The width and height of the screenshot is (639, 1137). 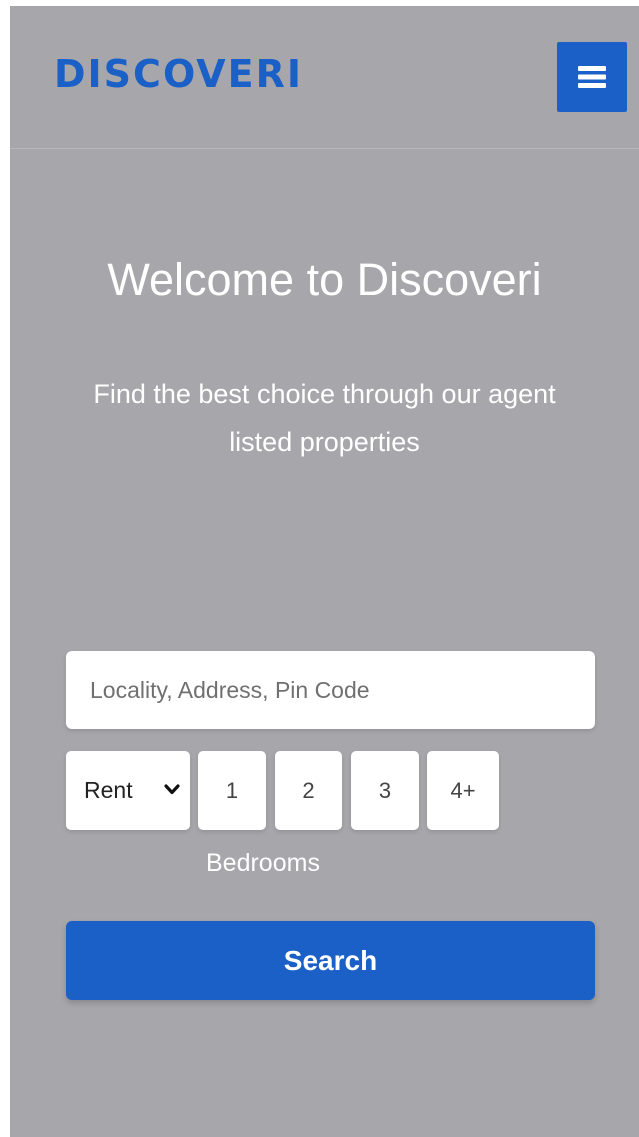 What do you see at coordinates (172, 792) in the screenshot?
I see `chevron-down-icon` at bounding box center [172, 792].